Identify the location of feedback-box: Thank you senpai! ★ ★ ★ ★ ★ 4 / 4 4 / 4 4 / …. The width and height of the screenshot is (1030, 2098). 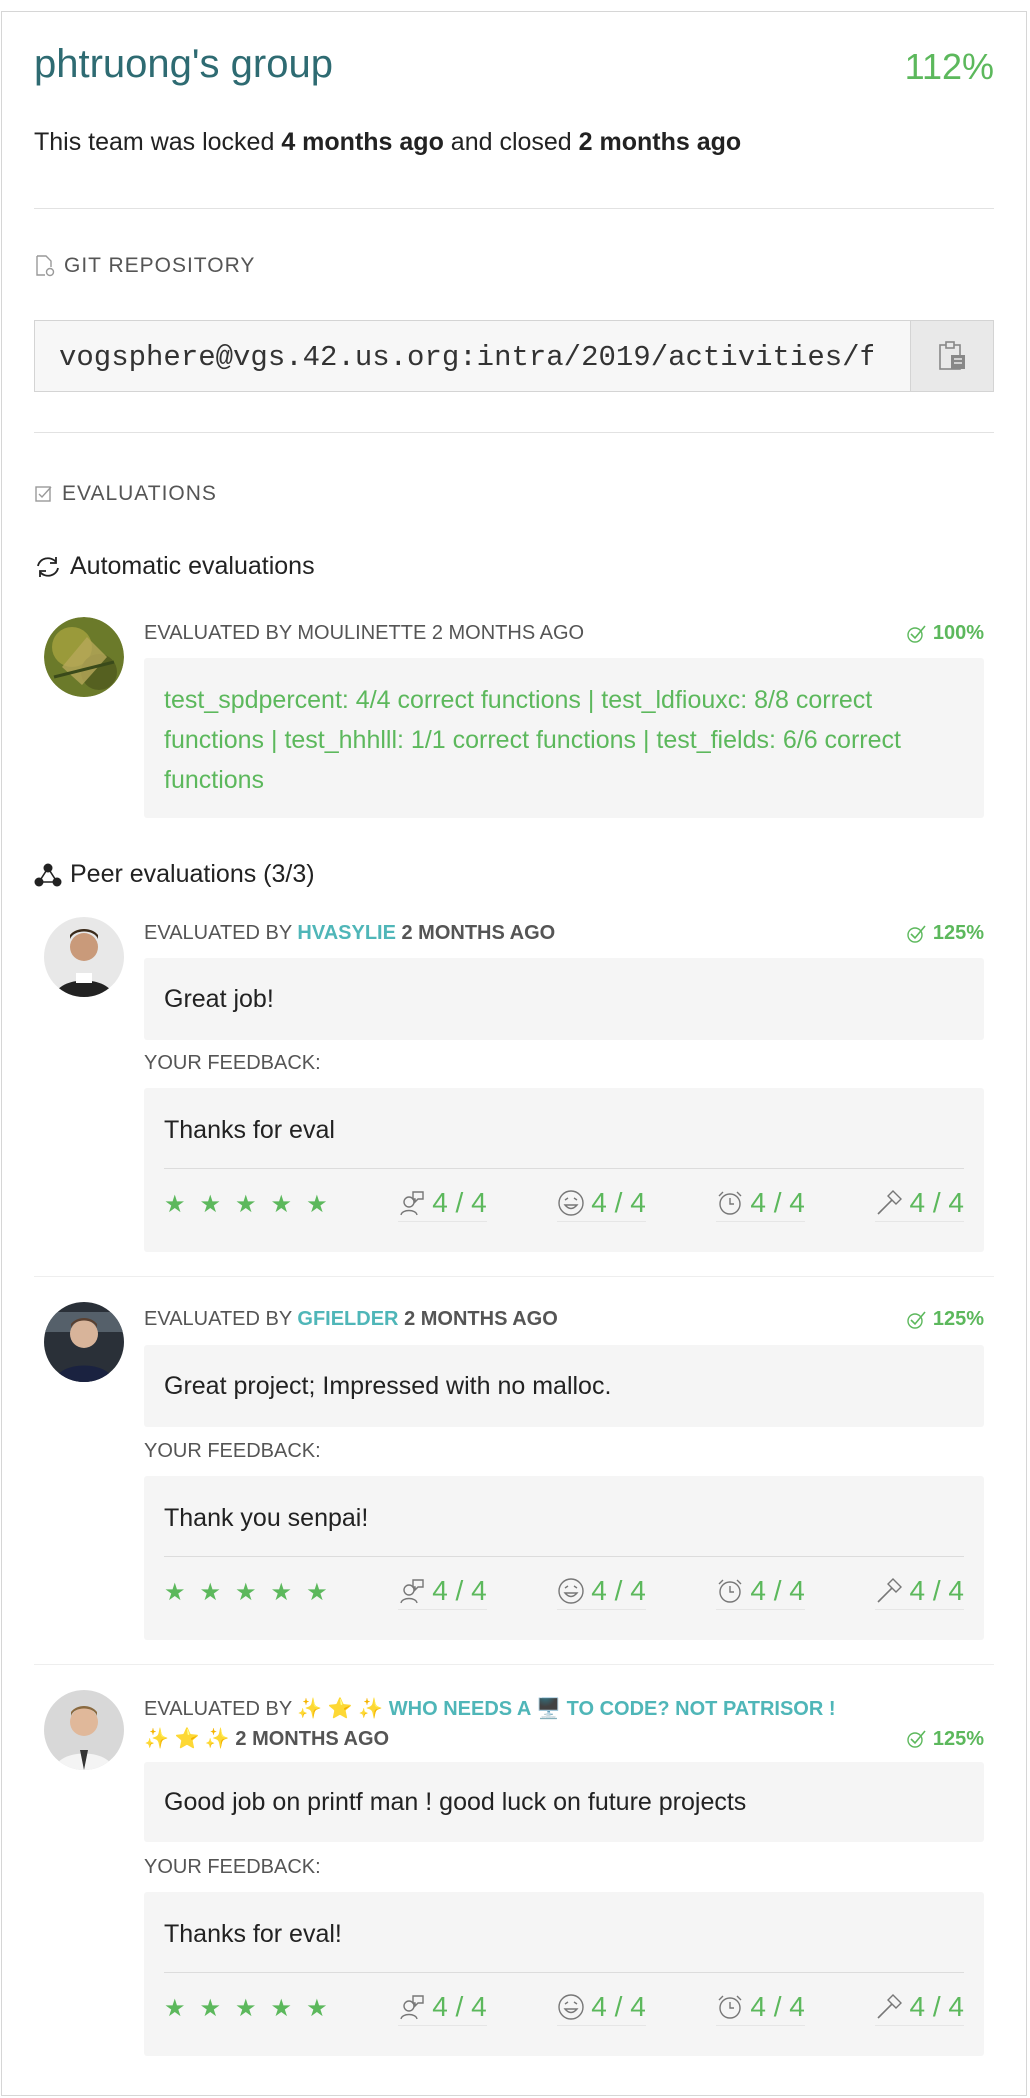
(564, 1558).